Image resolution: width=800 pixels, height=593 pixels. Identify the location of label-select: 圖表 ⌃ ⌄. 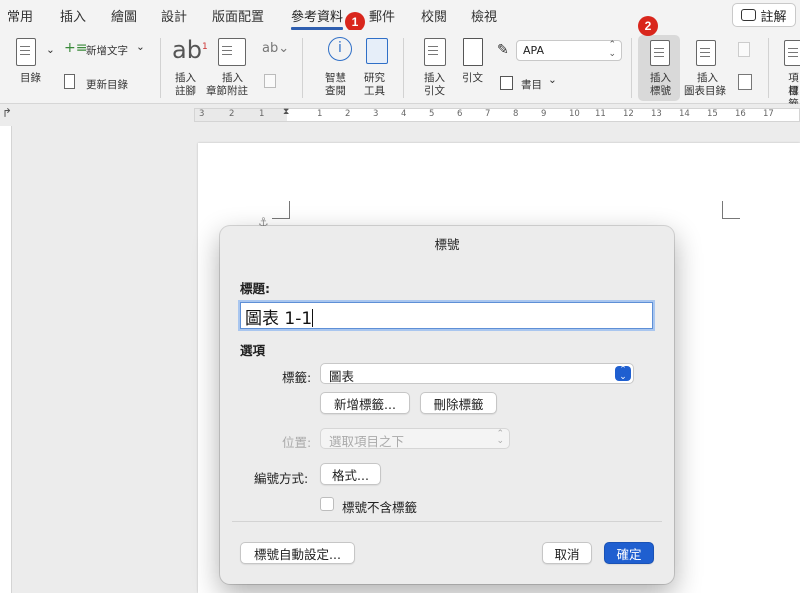
(477, 373).